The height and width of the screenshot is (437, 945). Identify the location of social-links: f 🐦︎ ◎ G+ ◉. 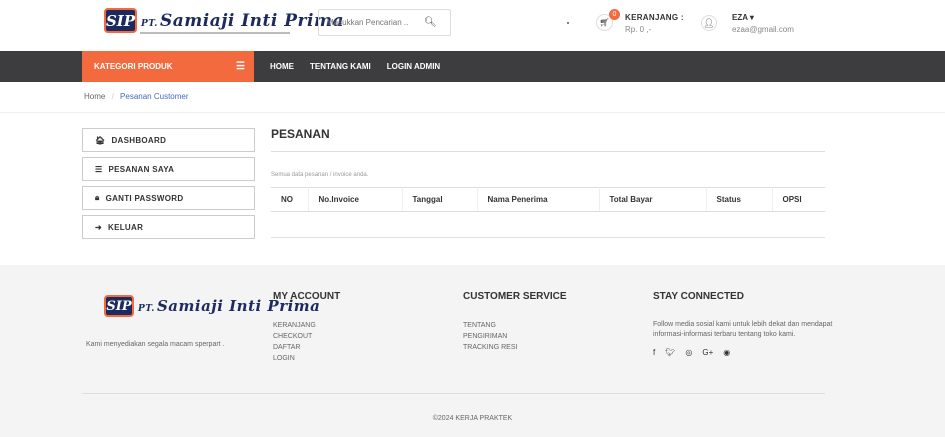
(743, 352).